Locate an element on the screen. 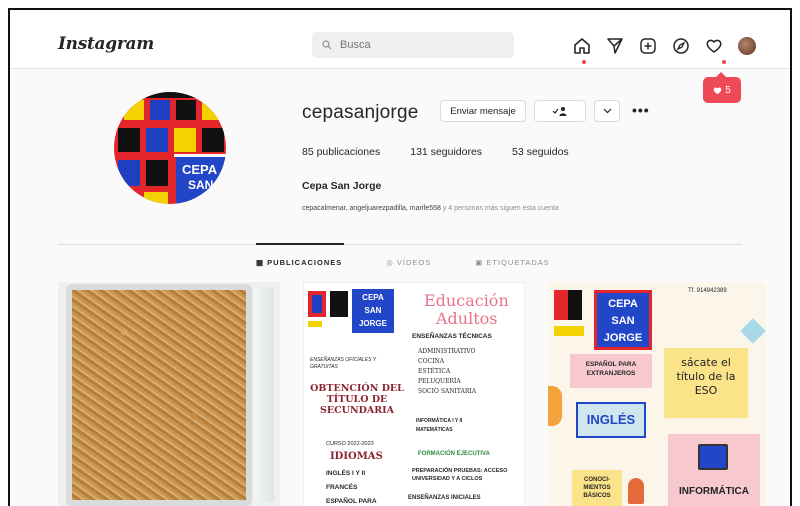 The width and height of the screenshot is (800, 506). flyer3-ingles: INGLÉS is located at coordinates (611, 420).